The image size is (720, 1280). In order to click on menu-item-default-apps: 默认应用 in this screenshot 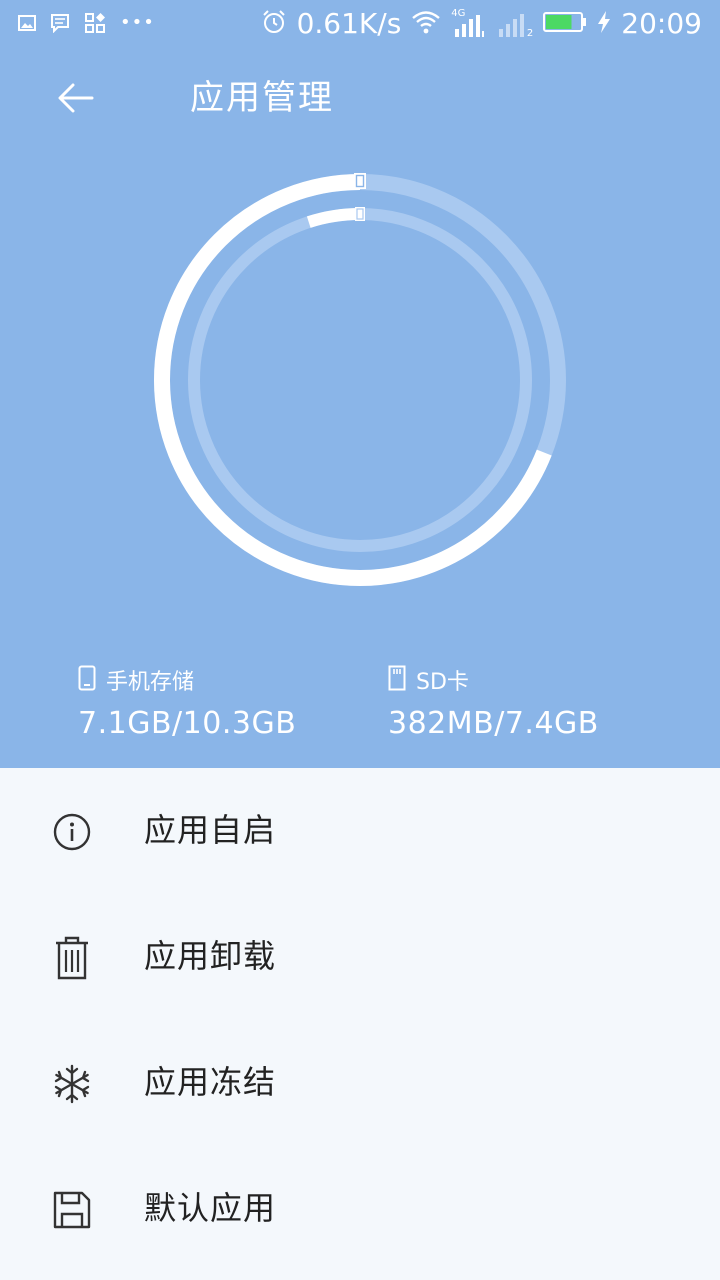, I will do `click(360, 1209)`.